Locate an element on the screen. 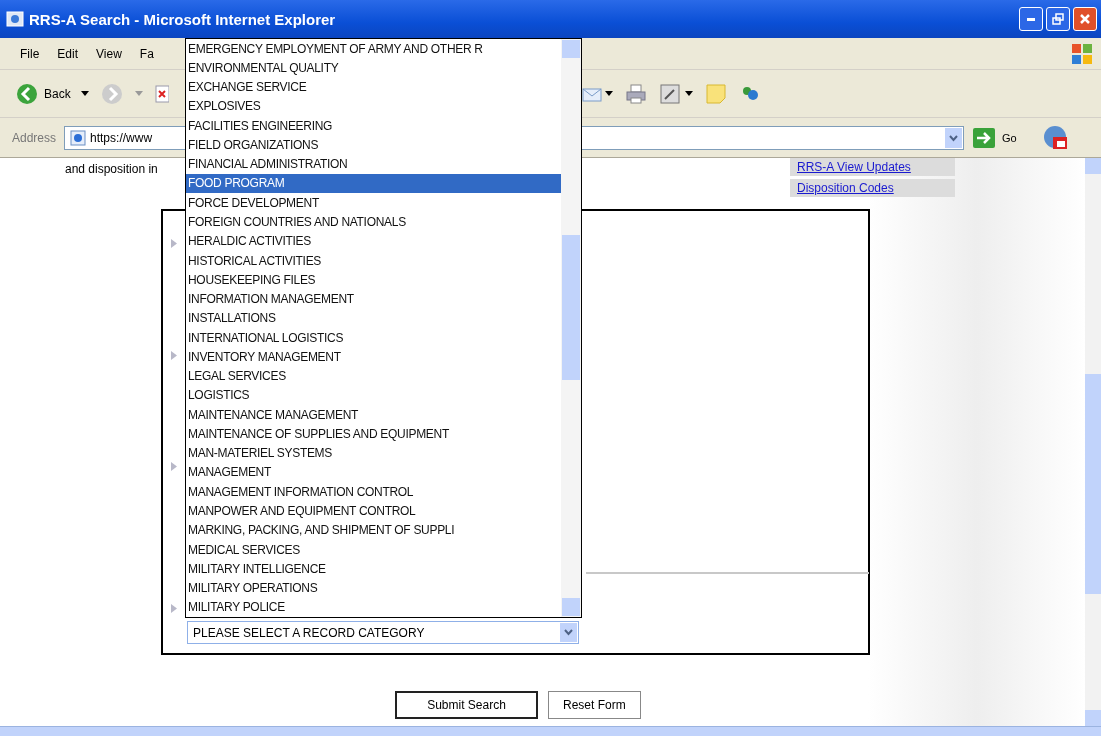  intro-text: and disposition in is located at coordinates (111, 169).